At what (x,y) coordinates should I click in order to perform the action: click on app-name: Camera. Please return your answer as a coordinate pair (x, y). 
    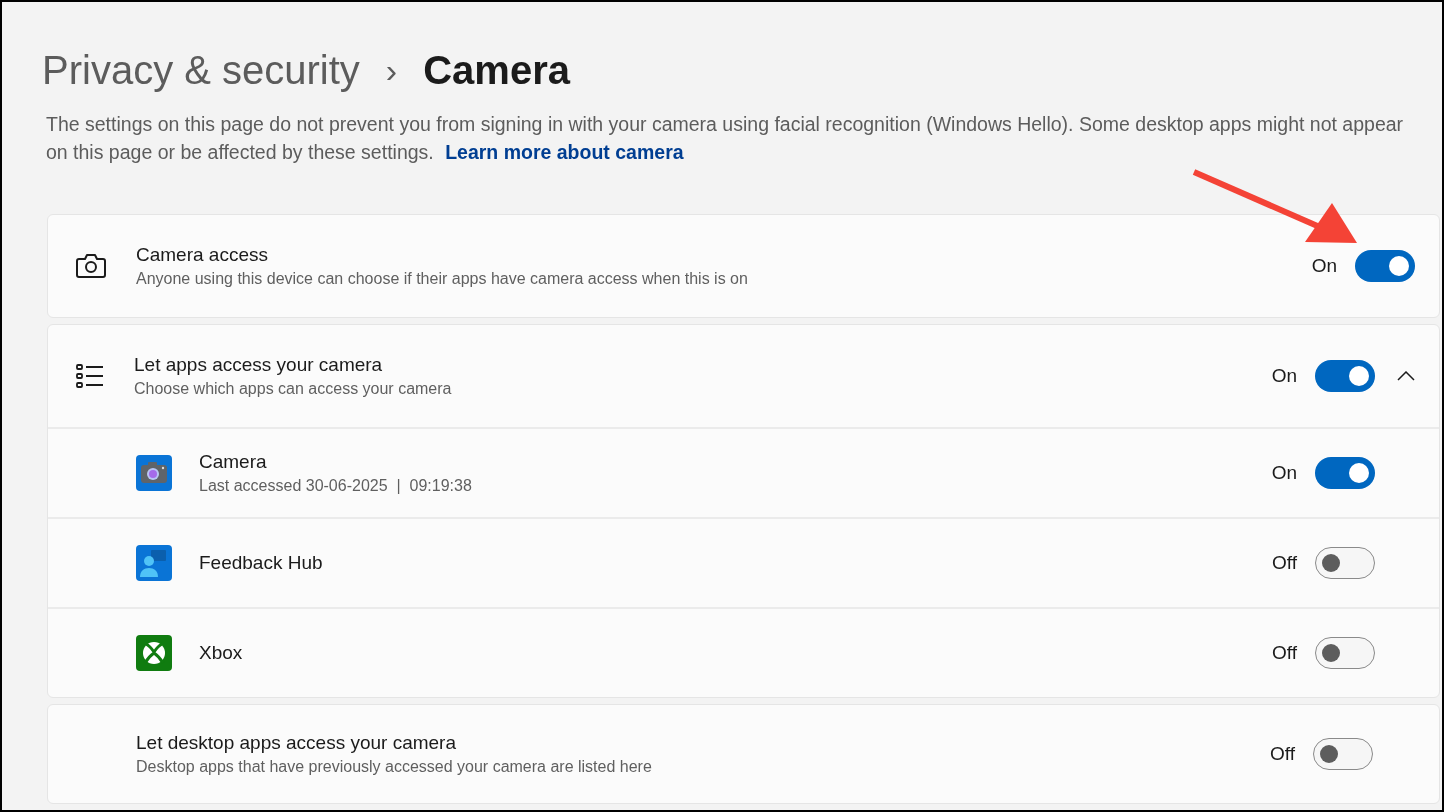
    Looking at the image, I should click on (233, 462).